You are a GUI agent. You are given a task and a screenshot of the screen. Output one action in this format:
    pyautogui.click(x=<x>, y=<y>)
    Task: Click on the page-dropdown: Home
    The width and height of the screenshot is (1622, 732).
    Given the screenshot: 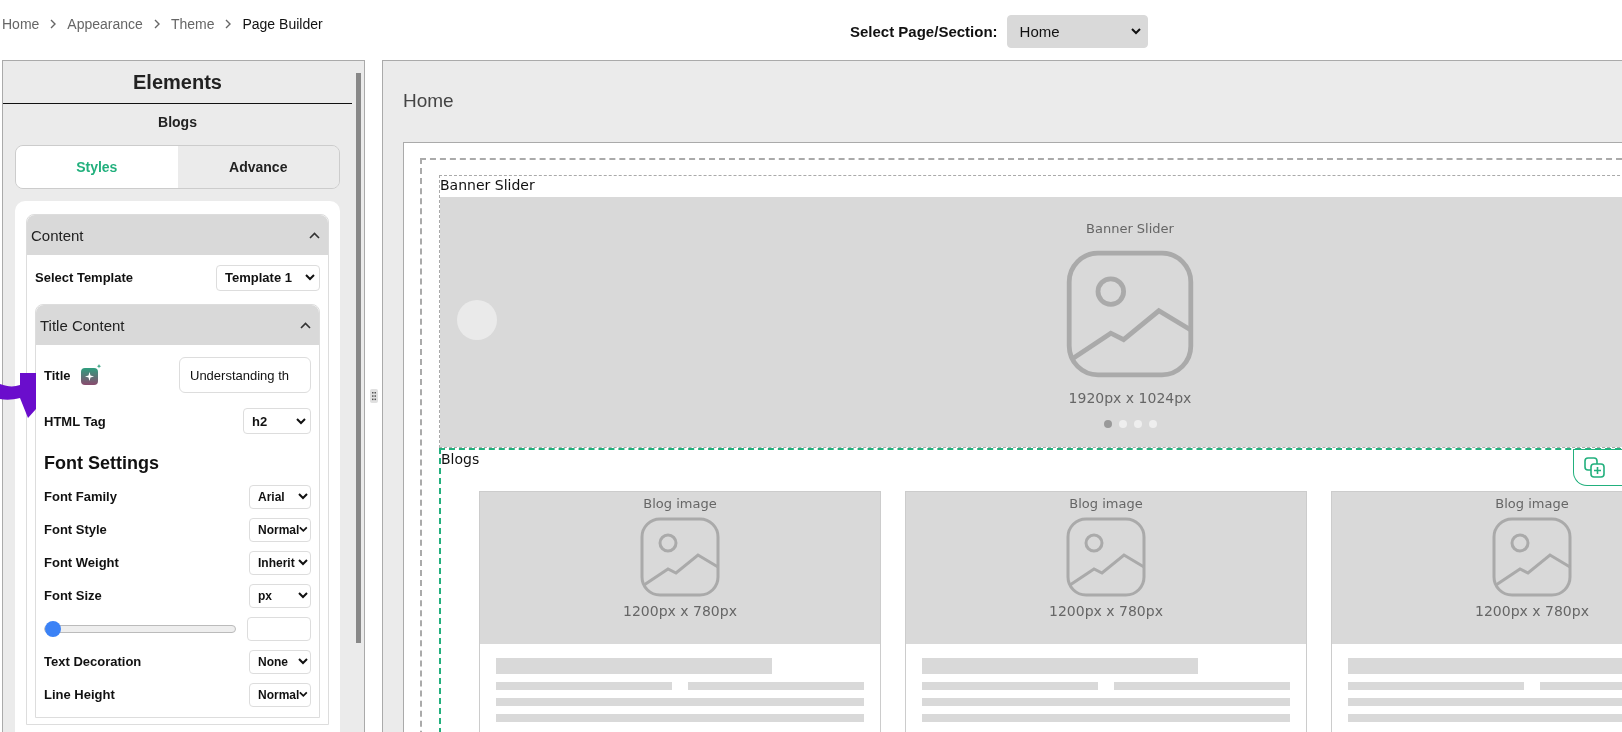 What is the action you would take?
    pyautogui.click(x=1077, y=31)
    